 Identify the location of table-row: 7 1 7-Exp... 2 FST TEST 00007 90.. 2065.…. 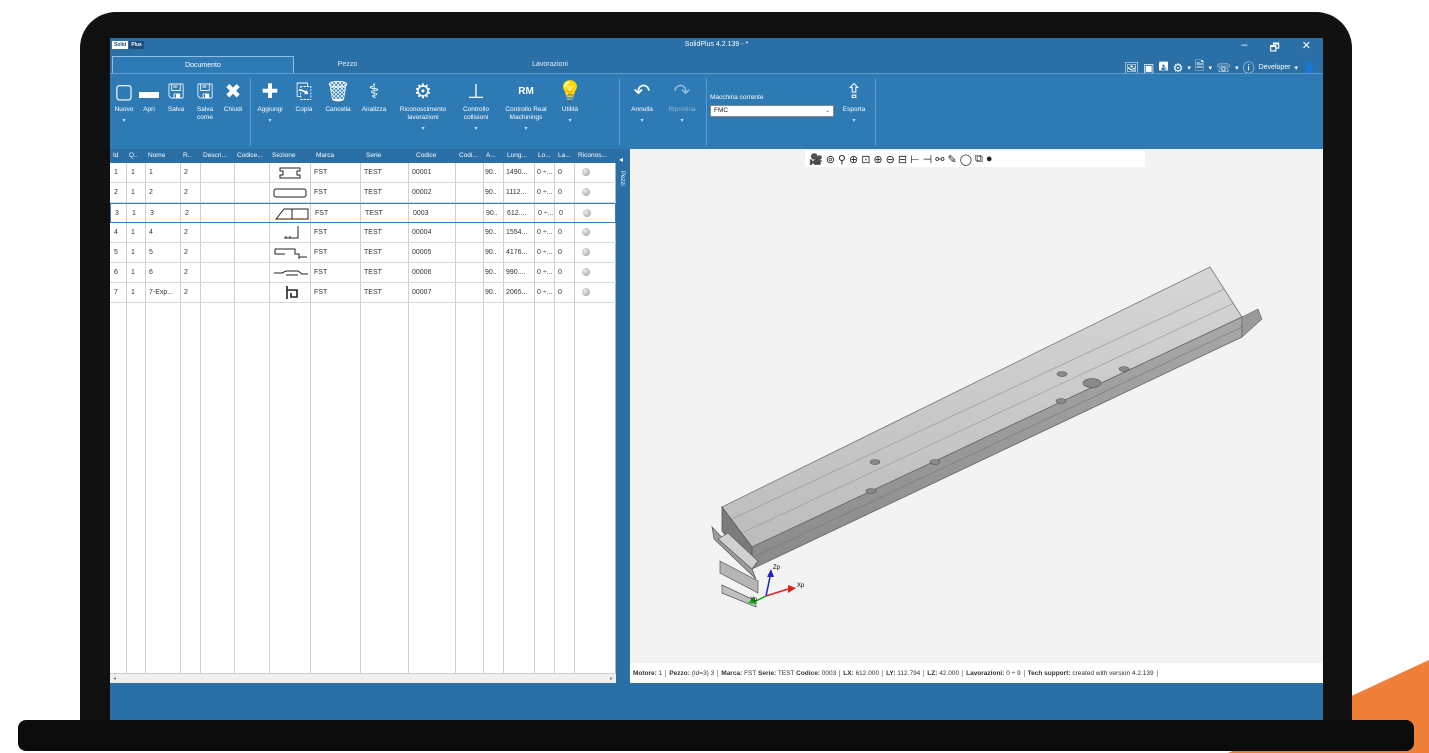
(363, 293).